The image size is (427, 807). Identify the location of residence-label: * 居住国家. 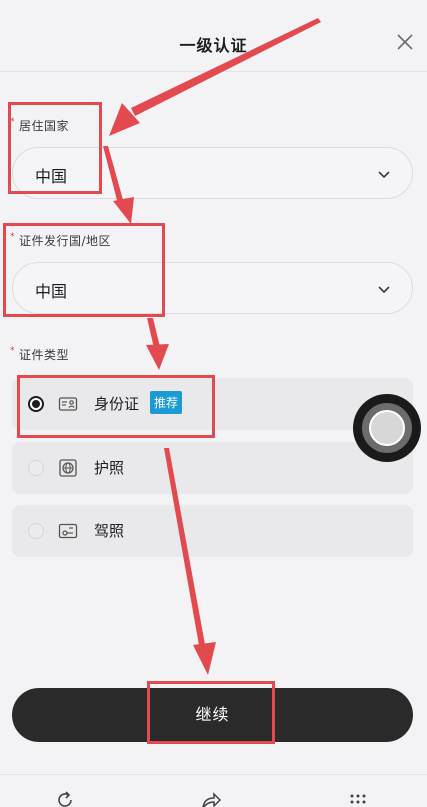
(39, 125).